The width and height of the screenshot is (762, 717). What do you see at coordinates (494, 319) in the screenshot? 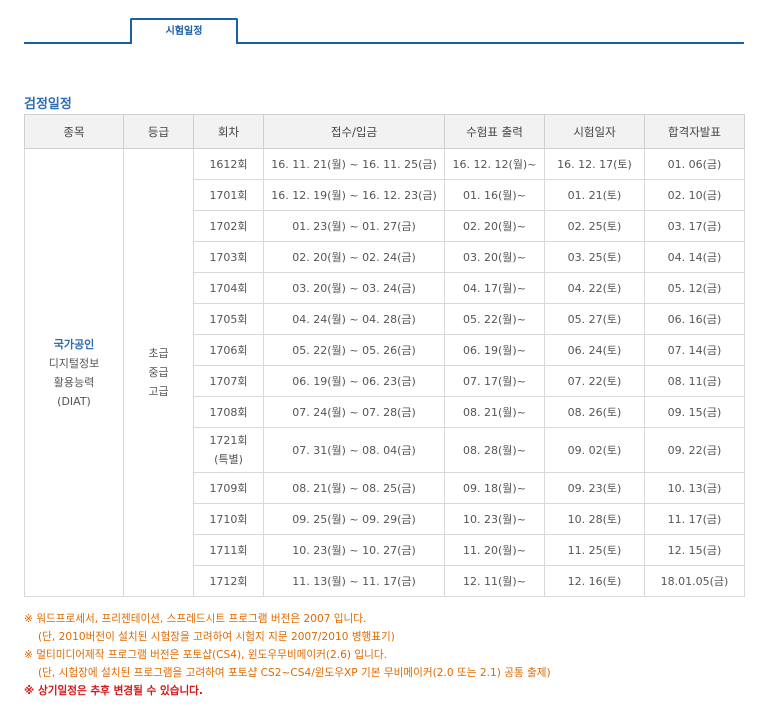
I see `ticket-cell: 05. 22(월)~` at bounding box center [494, 319].